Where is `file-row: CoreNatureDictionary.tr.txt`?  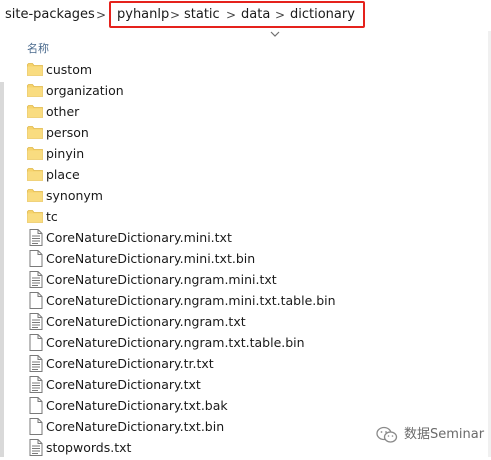
file-row: CoreNatureDictionary.tr.txt is located at coordinates (234, 363).